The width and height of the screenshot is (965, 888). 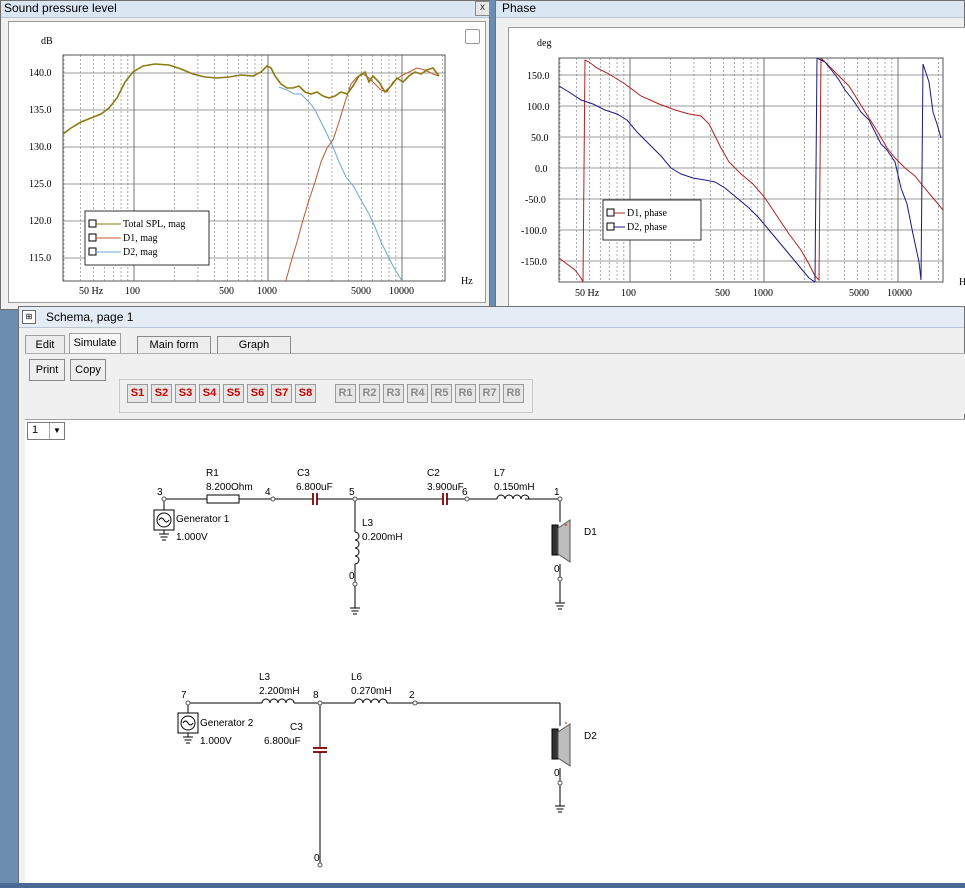 What do you see at coordinates (56, 431) in the screenshot?
I see `chevron-down-icon: ▼` at bounding box center [56, 431].